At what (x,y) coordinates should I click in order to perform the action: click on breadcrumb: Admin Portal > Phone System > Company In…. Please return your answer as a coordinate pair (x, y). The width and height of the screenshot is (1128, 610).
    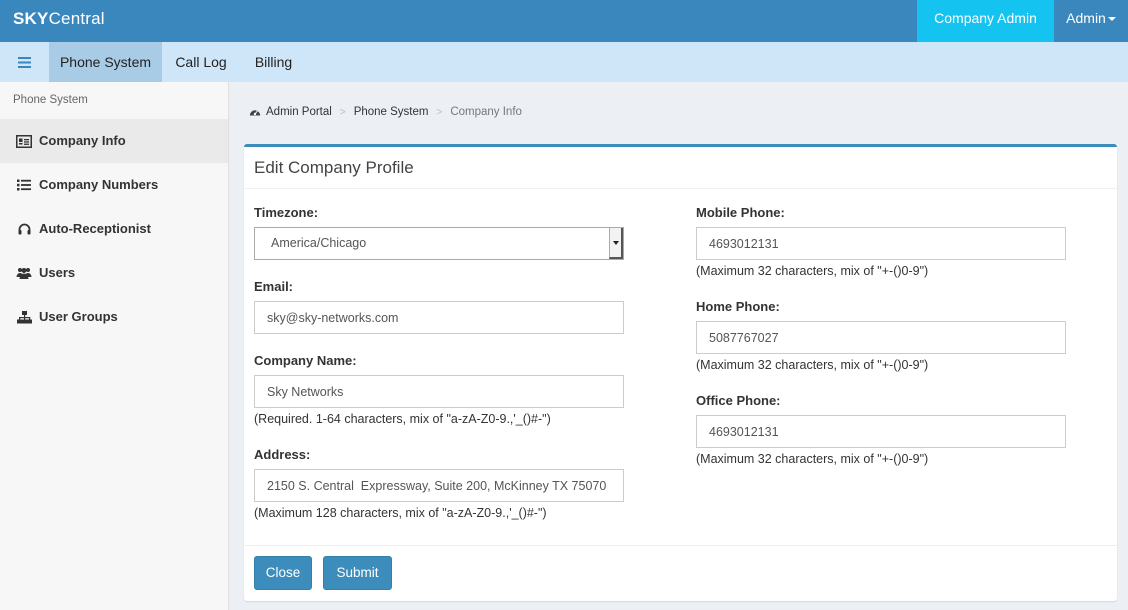
    Looking at the image, I should click on (385, 112).